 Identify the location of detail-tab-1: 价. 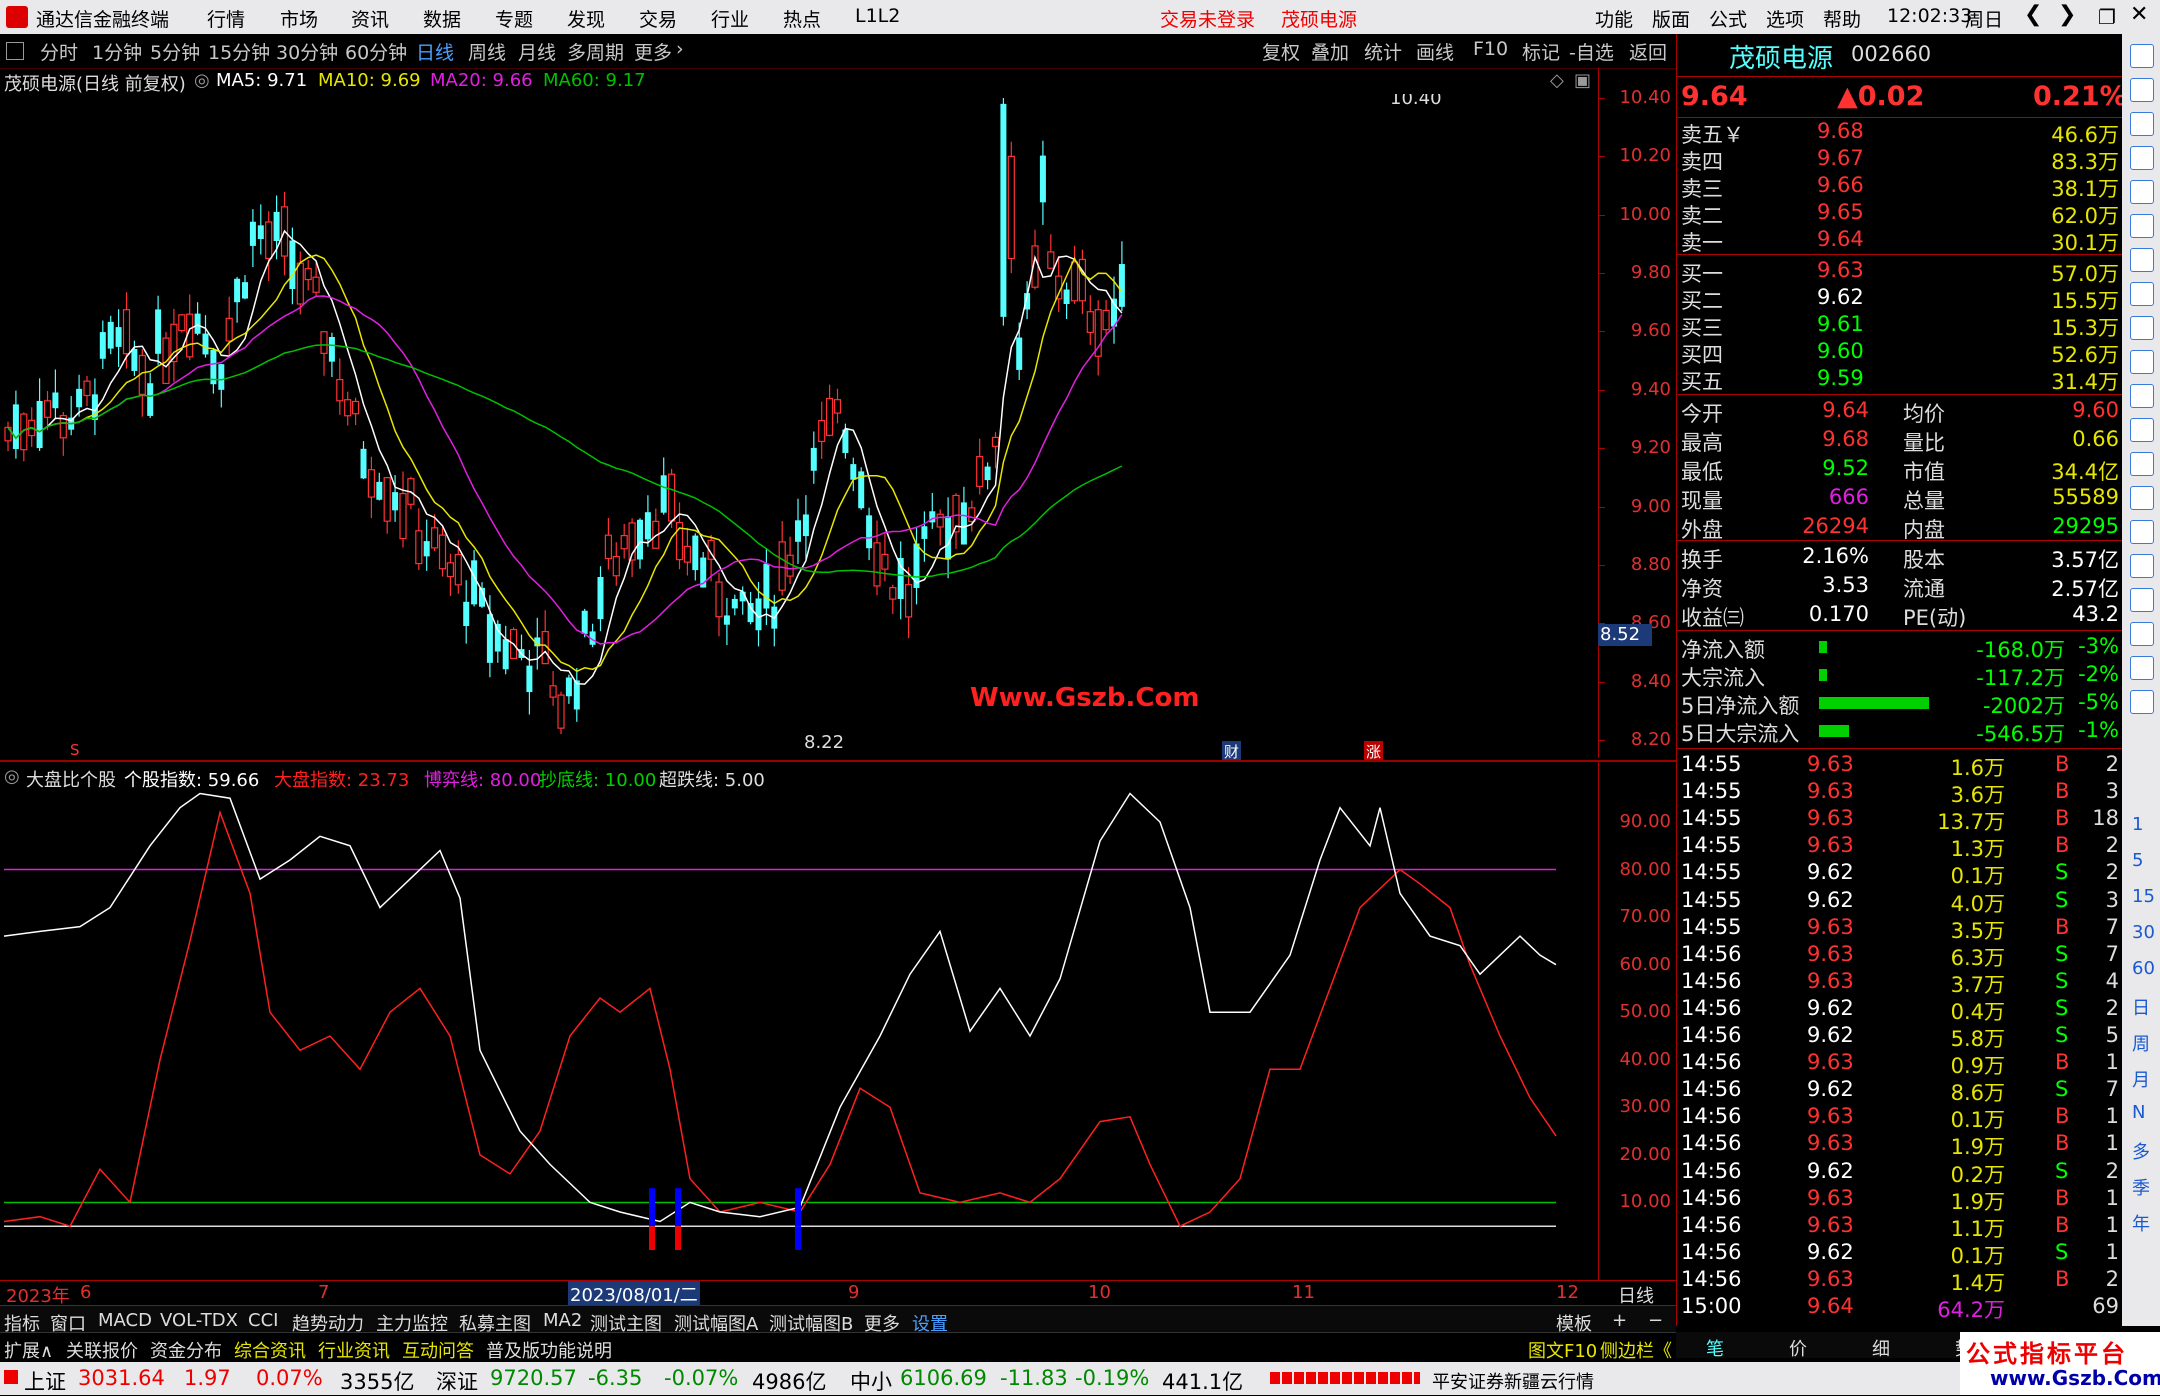
(1798, 1348).